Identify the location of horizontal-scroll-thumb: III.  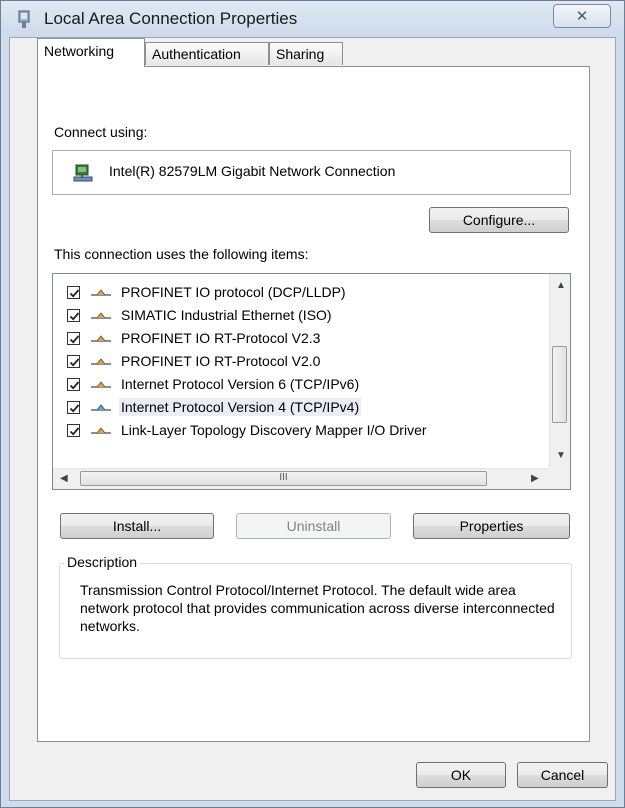
(283, 478).